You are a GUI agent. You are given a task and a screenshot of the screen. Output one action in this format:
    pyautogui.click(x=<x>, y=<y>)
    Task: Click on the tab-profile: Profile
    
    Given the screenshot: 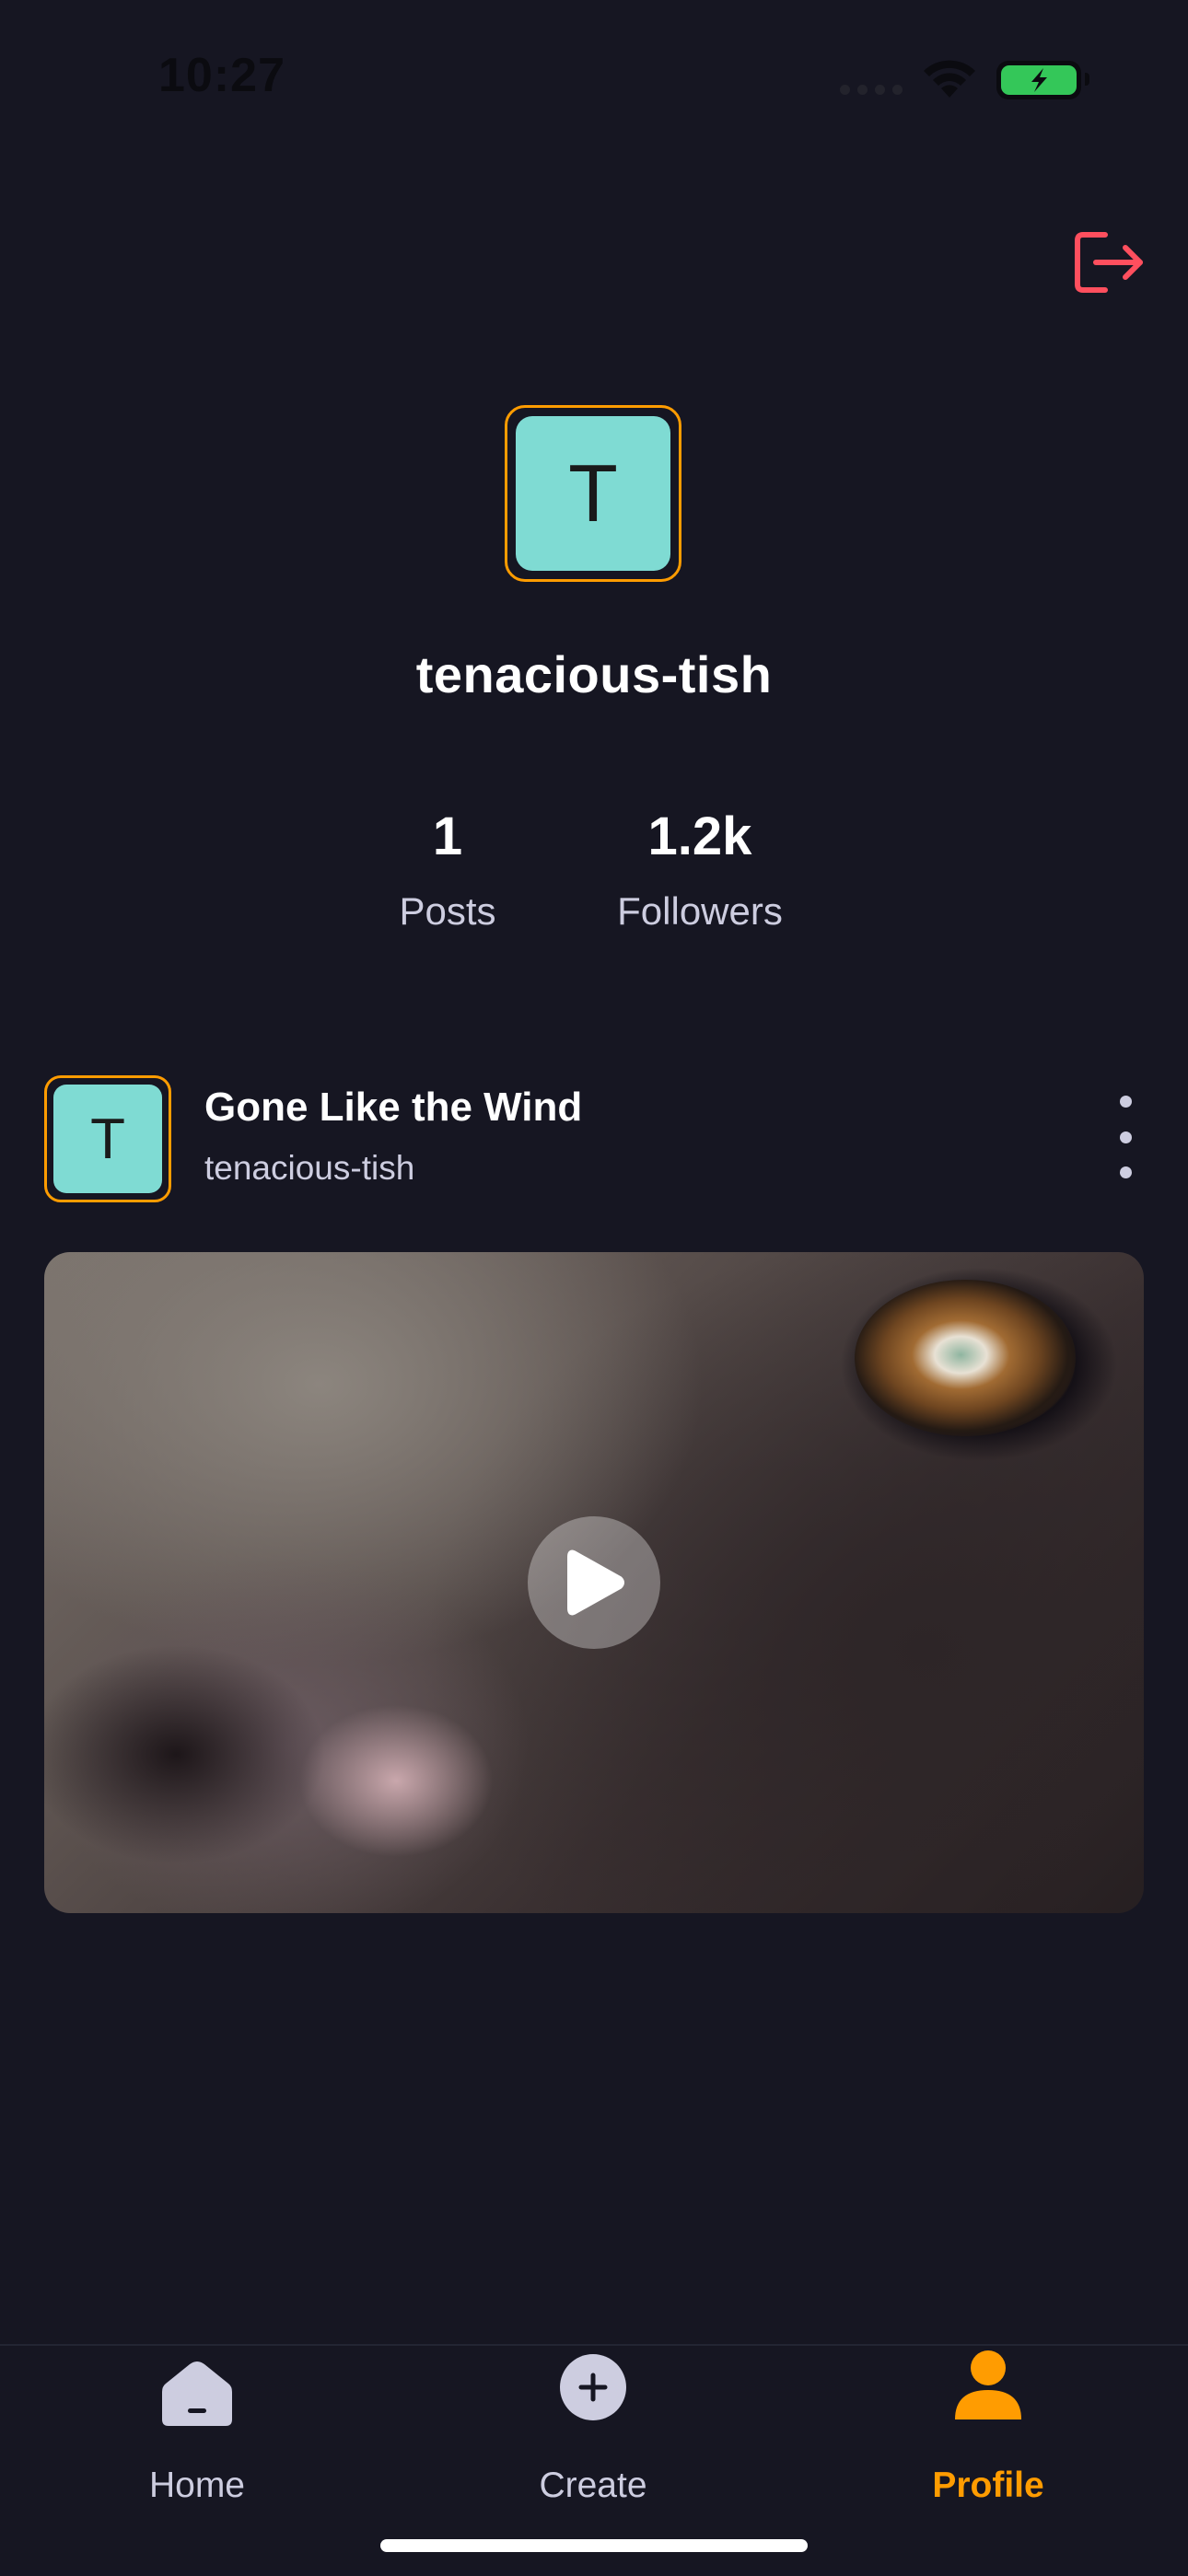 What is the action you would take?
    pyautogui.click(x=988, y=2429)
    